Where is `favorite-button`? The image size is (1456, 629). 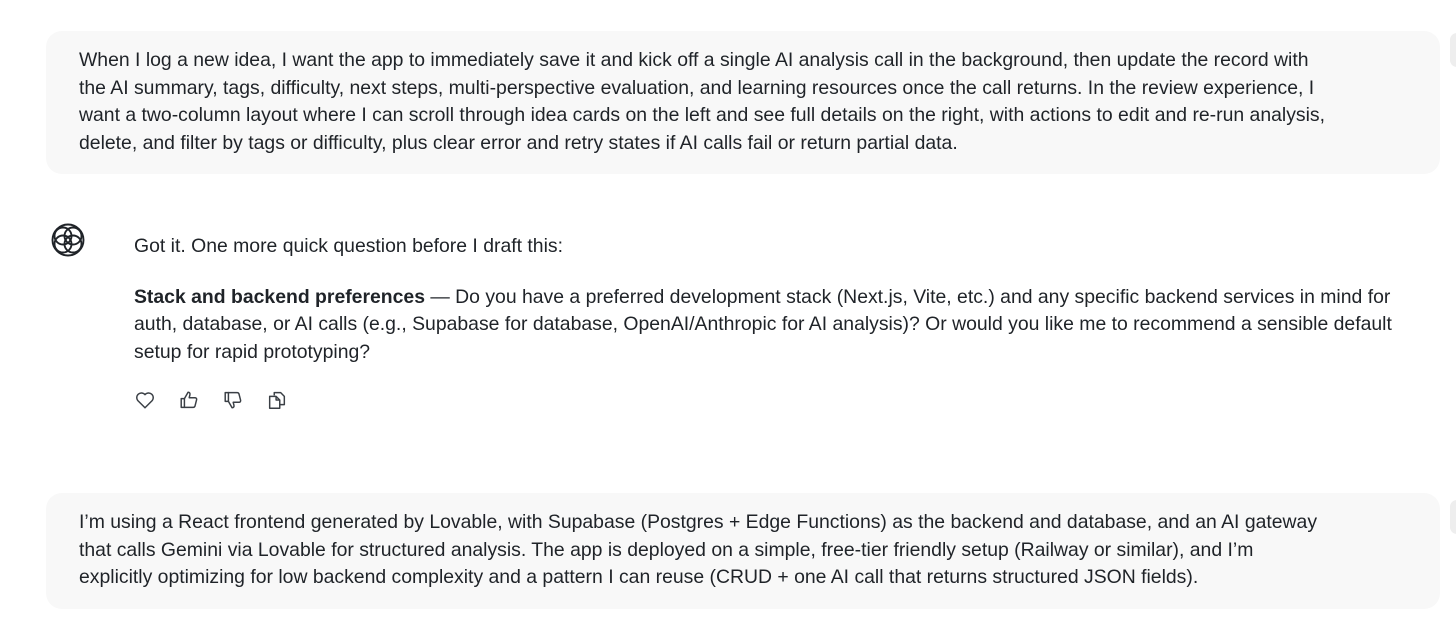 favorite-button is located at coordinates (145, 400).